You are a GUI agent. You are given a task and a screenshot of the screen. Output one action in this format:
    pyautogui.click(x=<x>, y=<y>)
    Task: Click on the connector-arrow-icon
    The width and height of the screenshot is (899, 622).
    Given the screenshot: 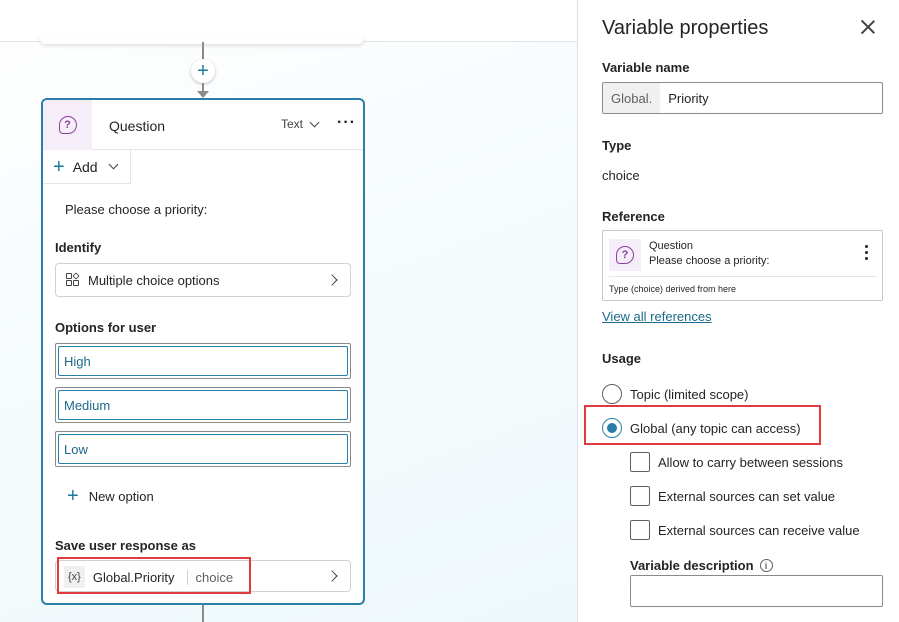 What is the action you would take?
    pyautogui.click(x=203, y=94)
    